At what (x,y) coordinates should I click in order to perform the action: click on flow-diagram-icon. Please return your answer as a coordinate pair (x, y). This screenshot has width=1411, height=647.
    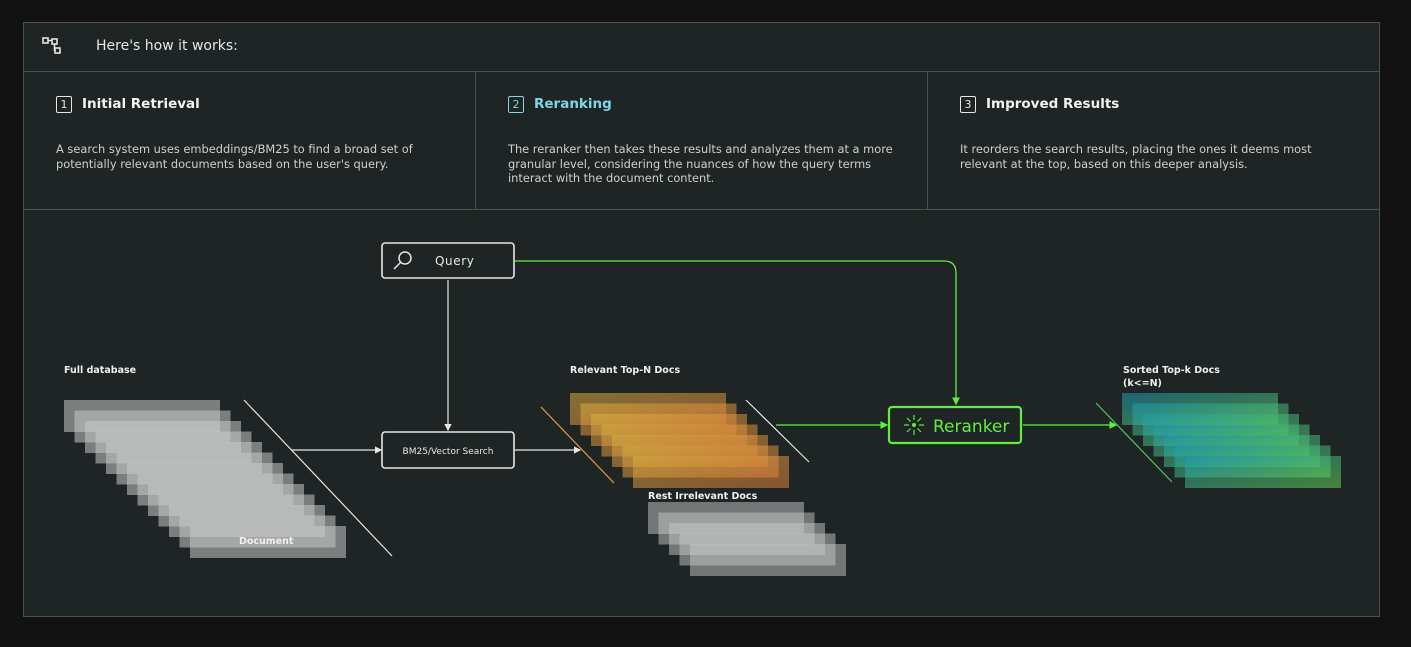
    Looking at the image, I should click on (53, 49).